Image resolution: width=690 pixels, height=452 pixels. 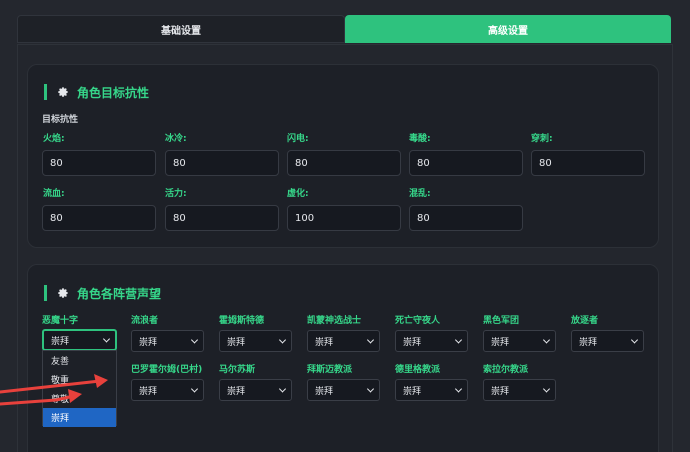 What do you see at coordinates (255, 390) in the screenshot?
I see `faction-select-malmouth: 崇拜` at bounding box center [255, 390].